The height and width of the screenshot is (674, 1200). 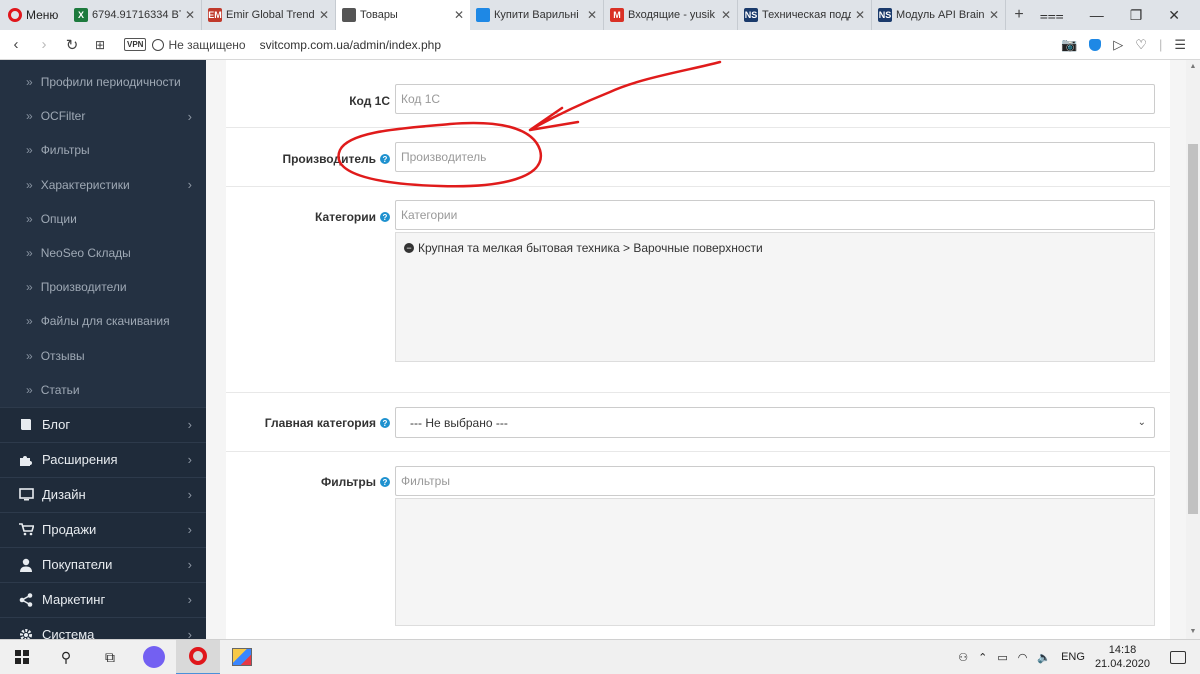 What do you see at coordinates (58, 218) in the screenshot?
I see `sidebar-subitem-label: Опции` at bounding box center [58, 218].